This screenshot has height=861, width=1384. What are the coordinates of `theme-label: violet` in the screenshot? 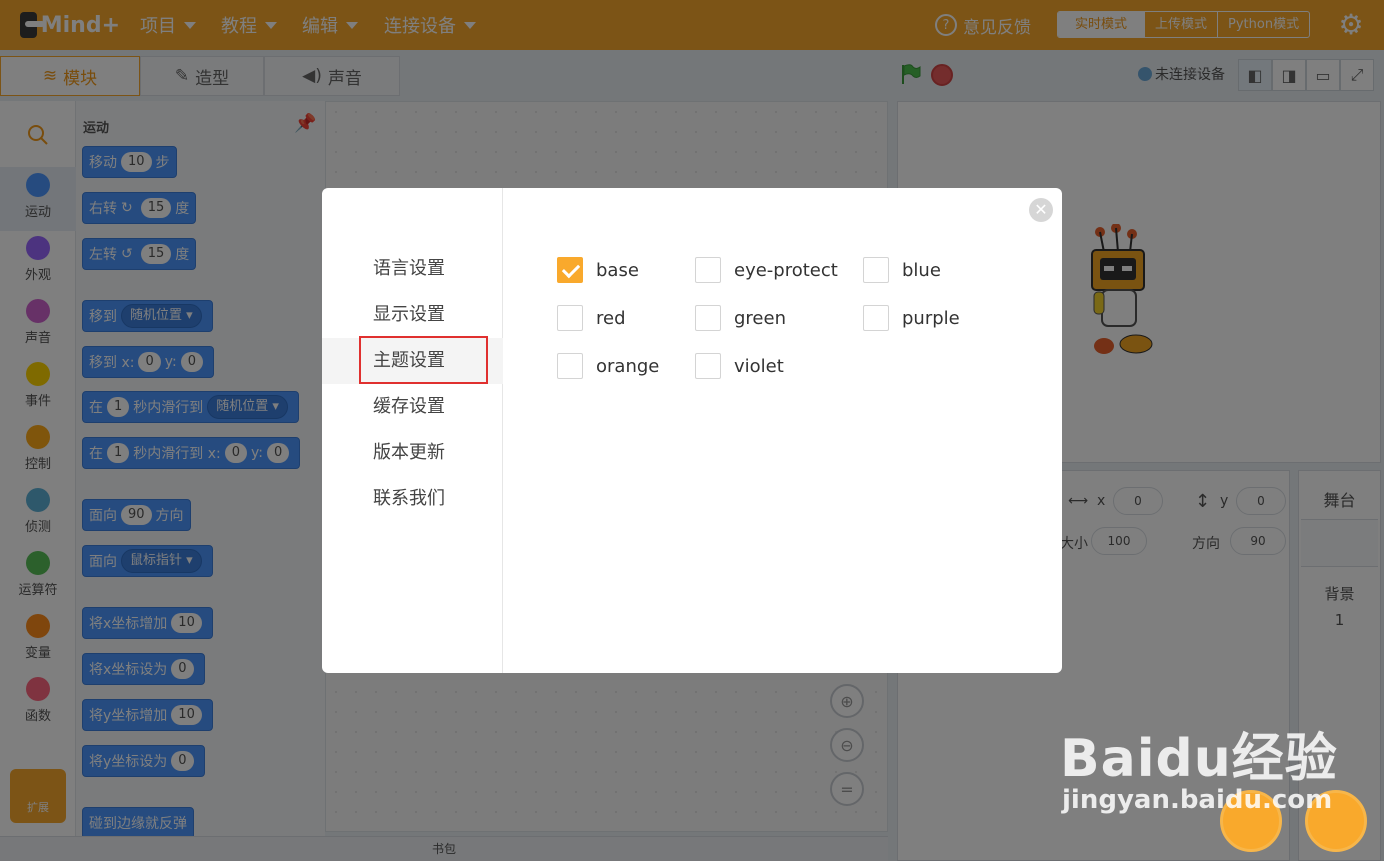 It's located at (759, 366).